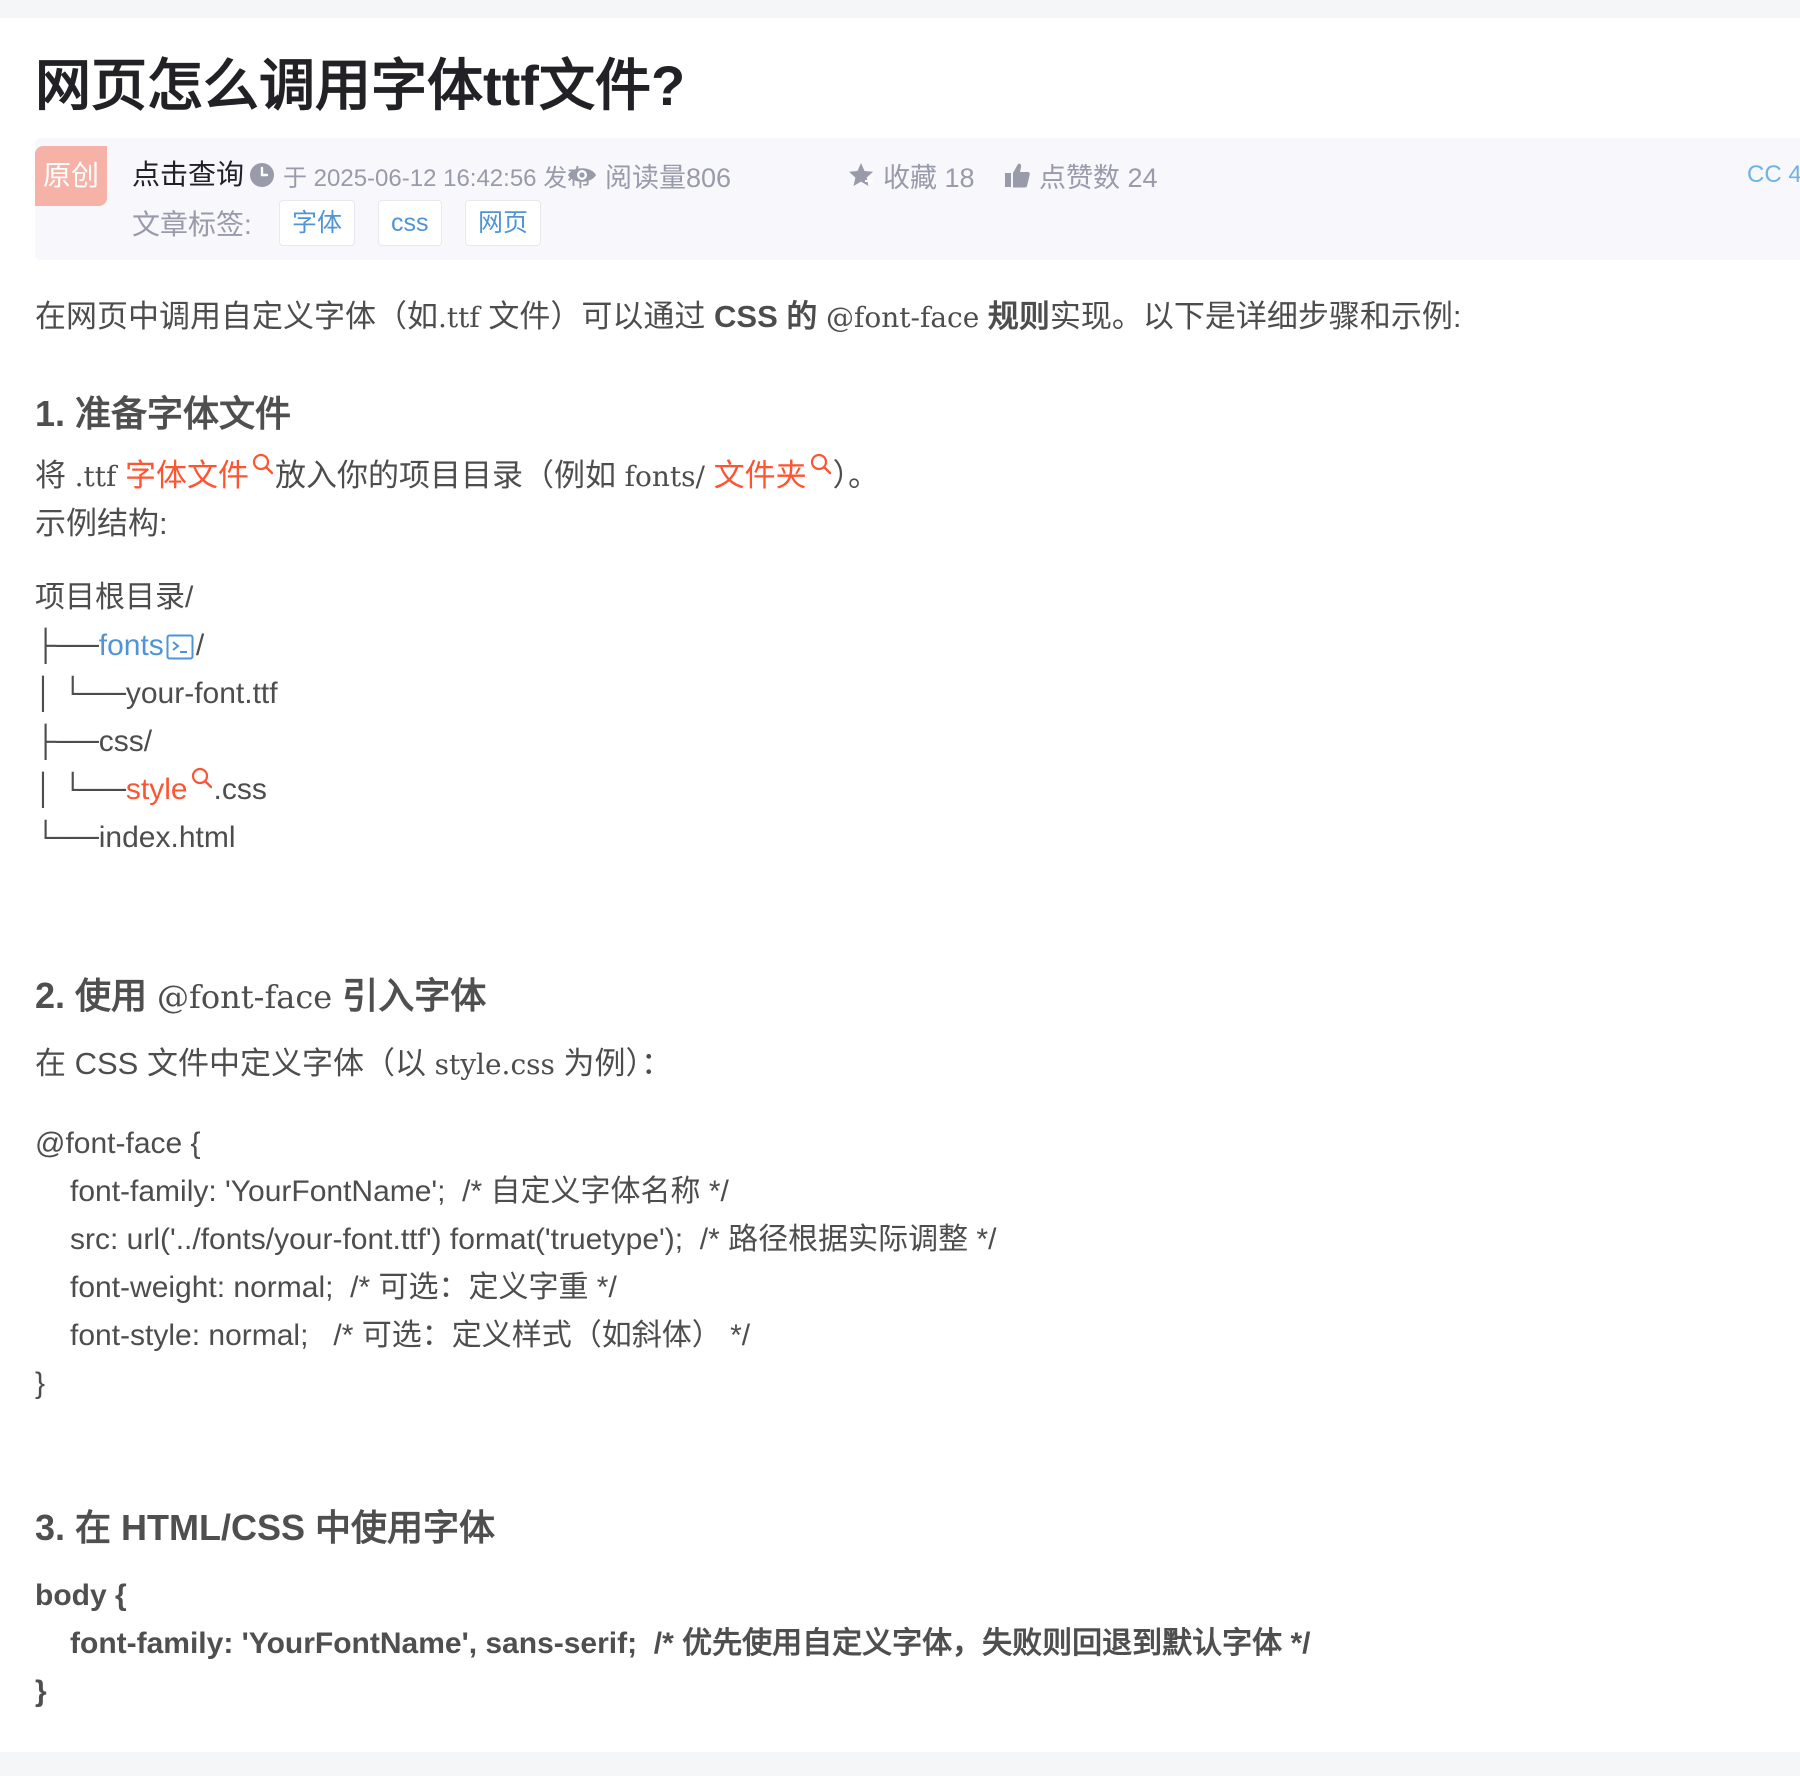 The width and height of the screenshot is (1800, 1776). What do you see at coordinates (668, 177) in the screenshot?
I see `view-count-text: 阅读量806` at bounding box center [668, 177].